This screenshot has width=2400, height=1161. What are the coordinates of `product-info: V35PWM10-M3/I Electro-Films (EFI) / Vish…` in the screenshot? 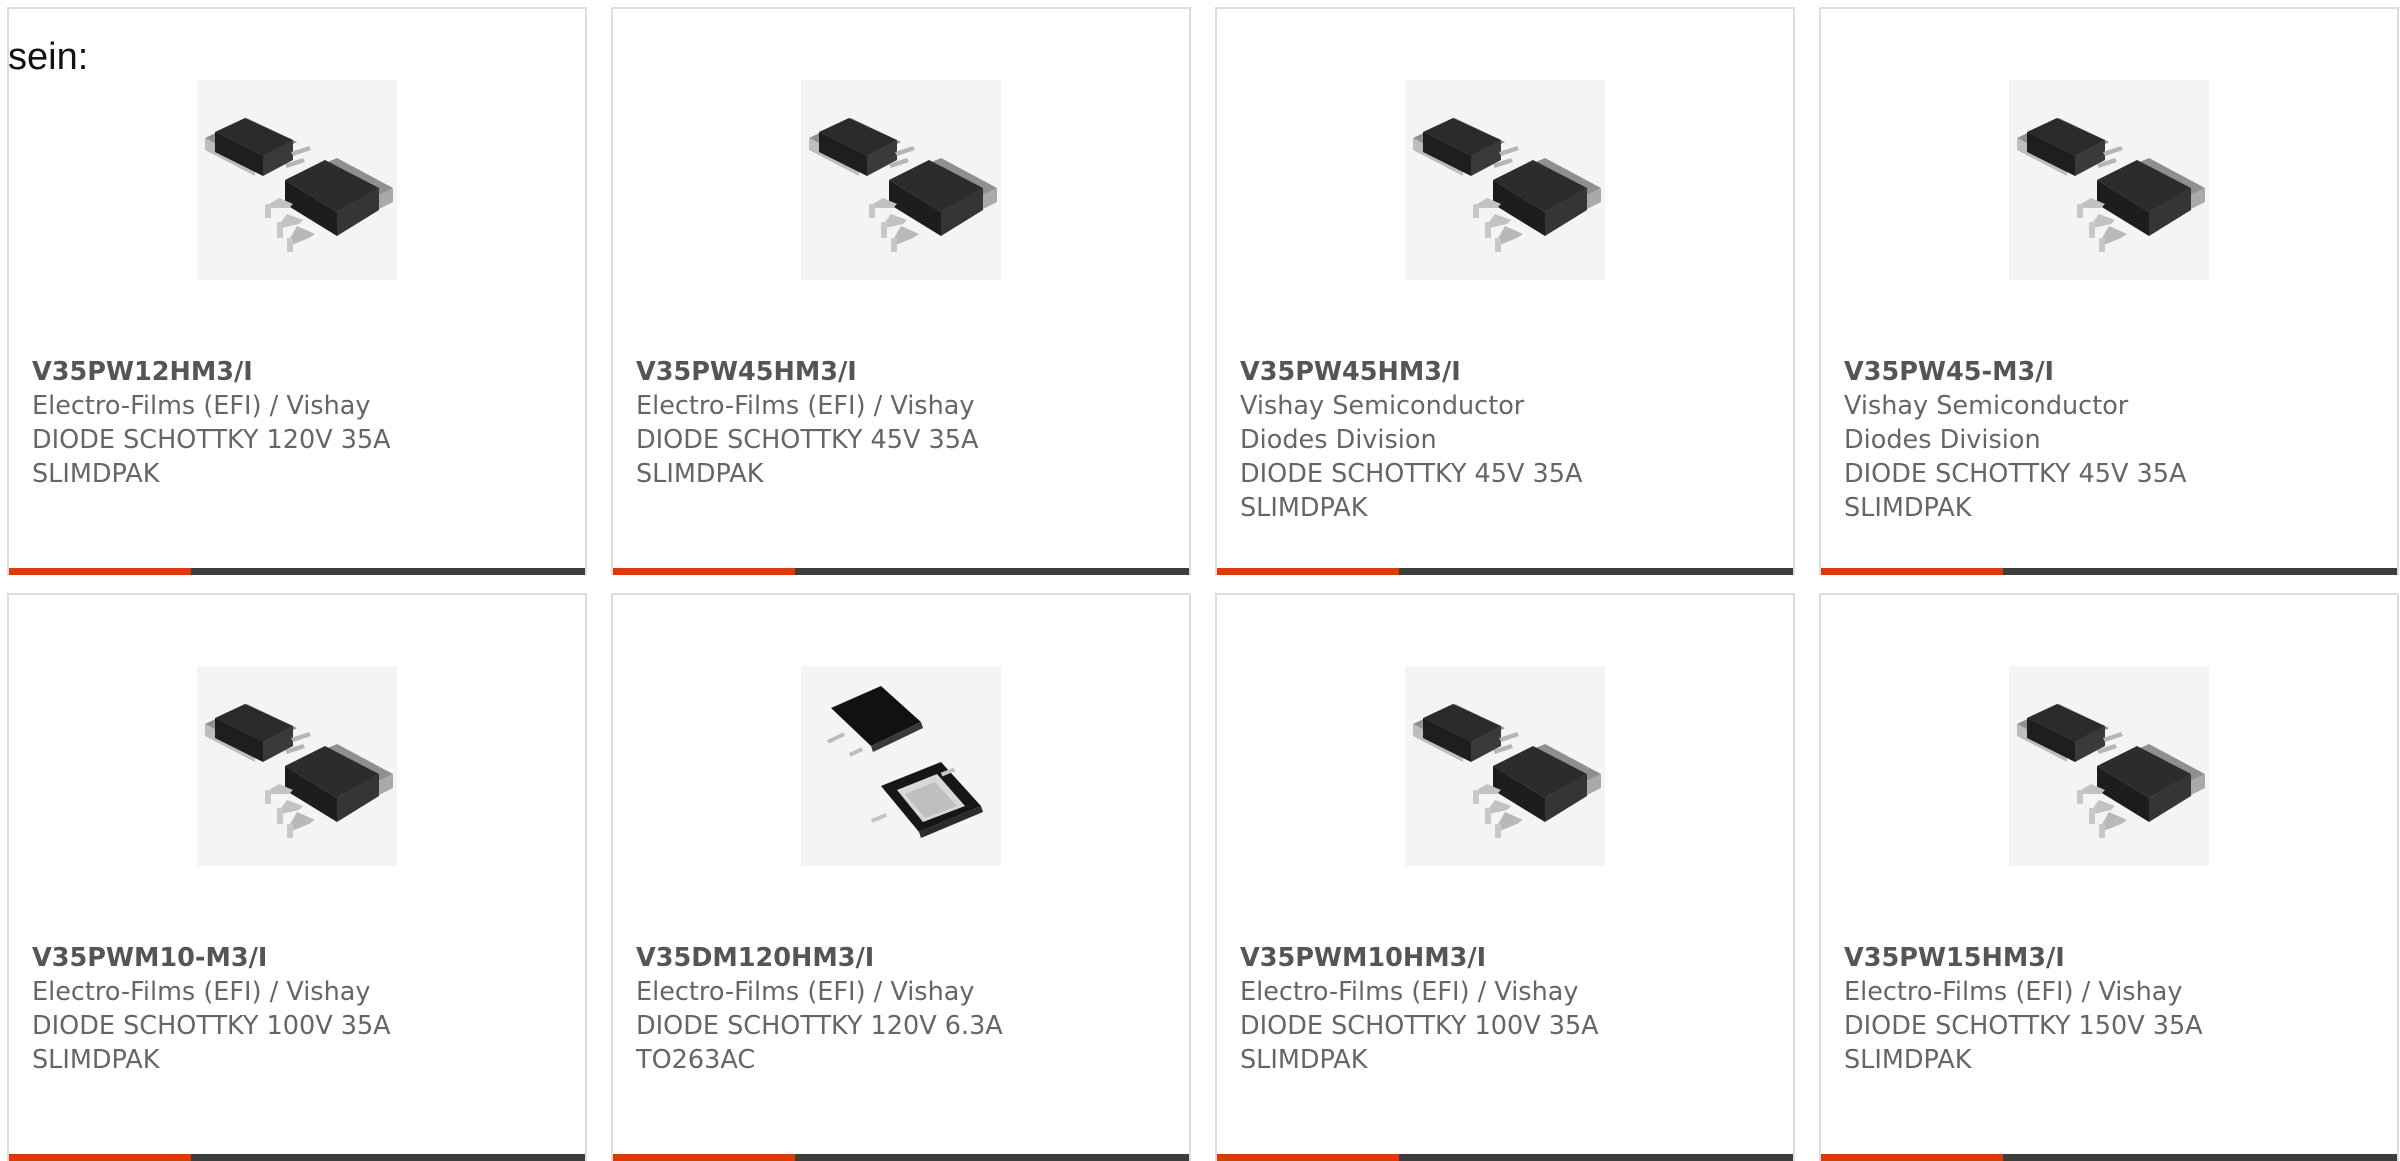 It's located at (292, 1009).